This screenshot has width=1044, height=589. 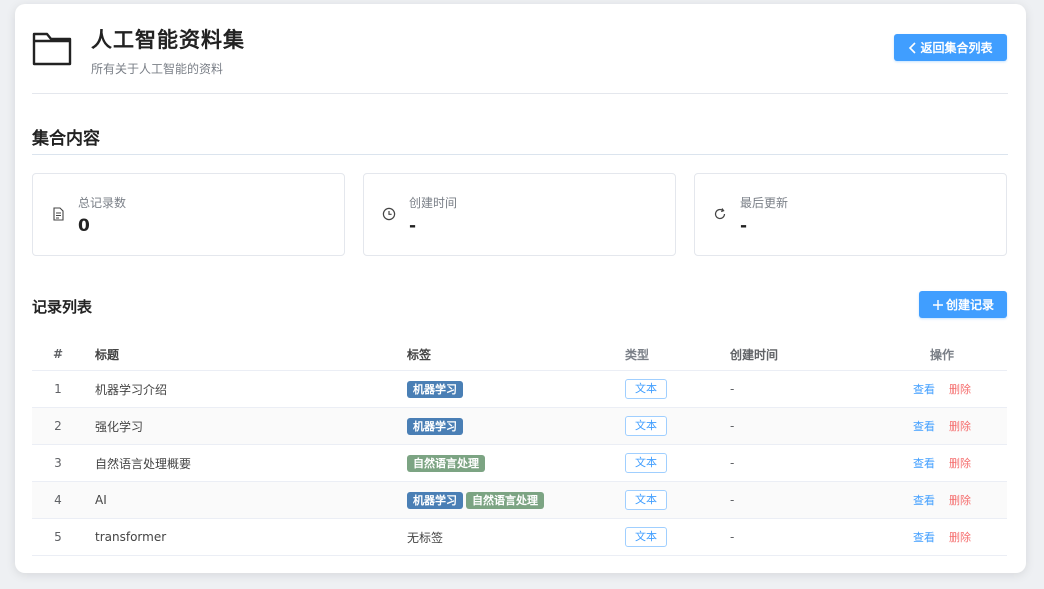 I want to click on row-index: 1, so click(x=58, y=389).